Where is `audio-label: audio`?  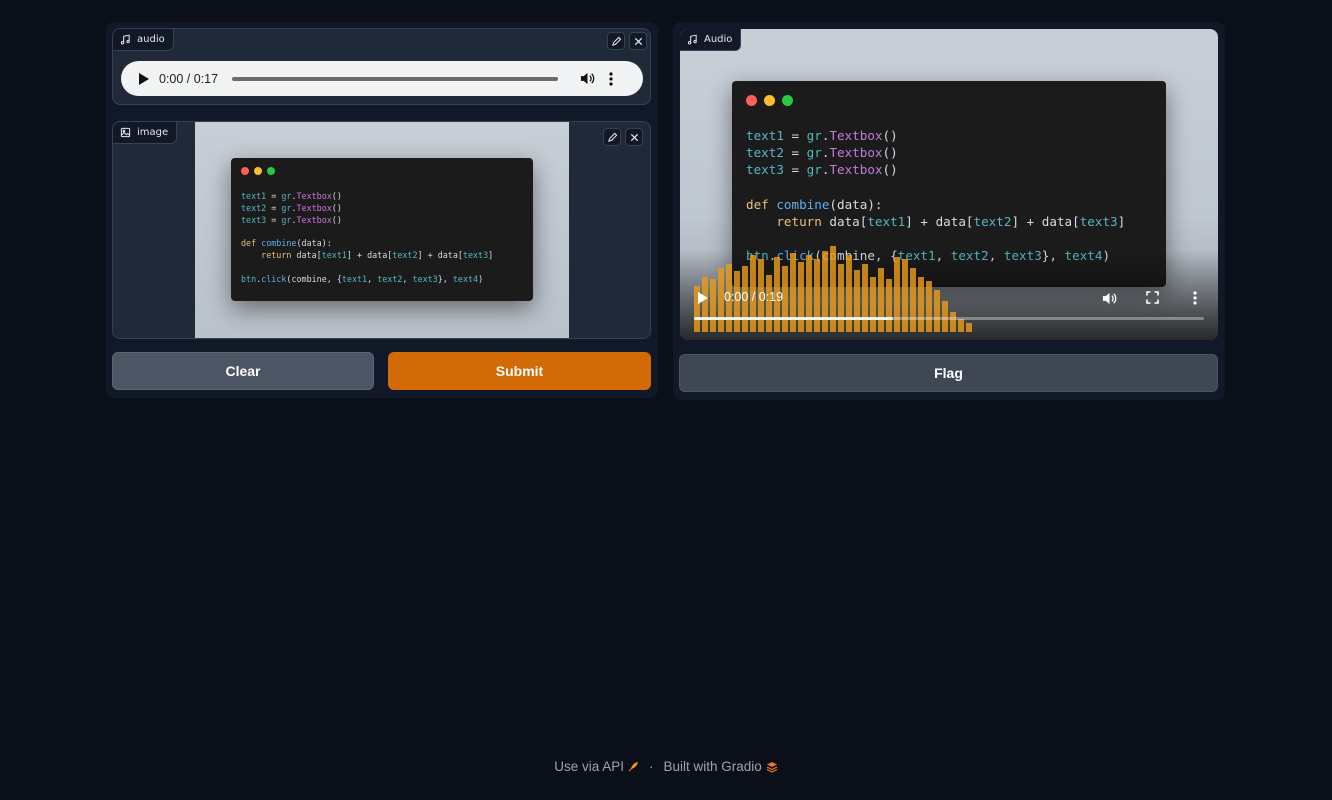 audio-label: audio is located at coordinates (151, 39).